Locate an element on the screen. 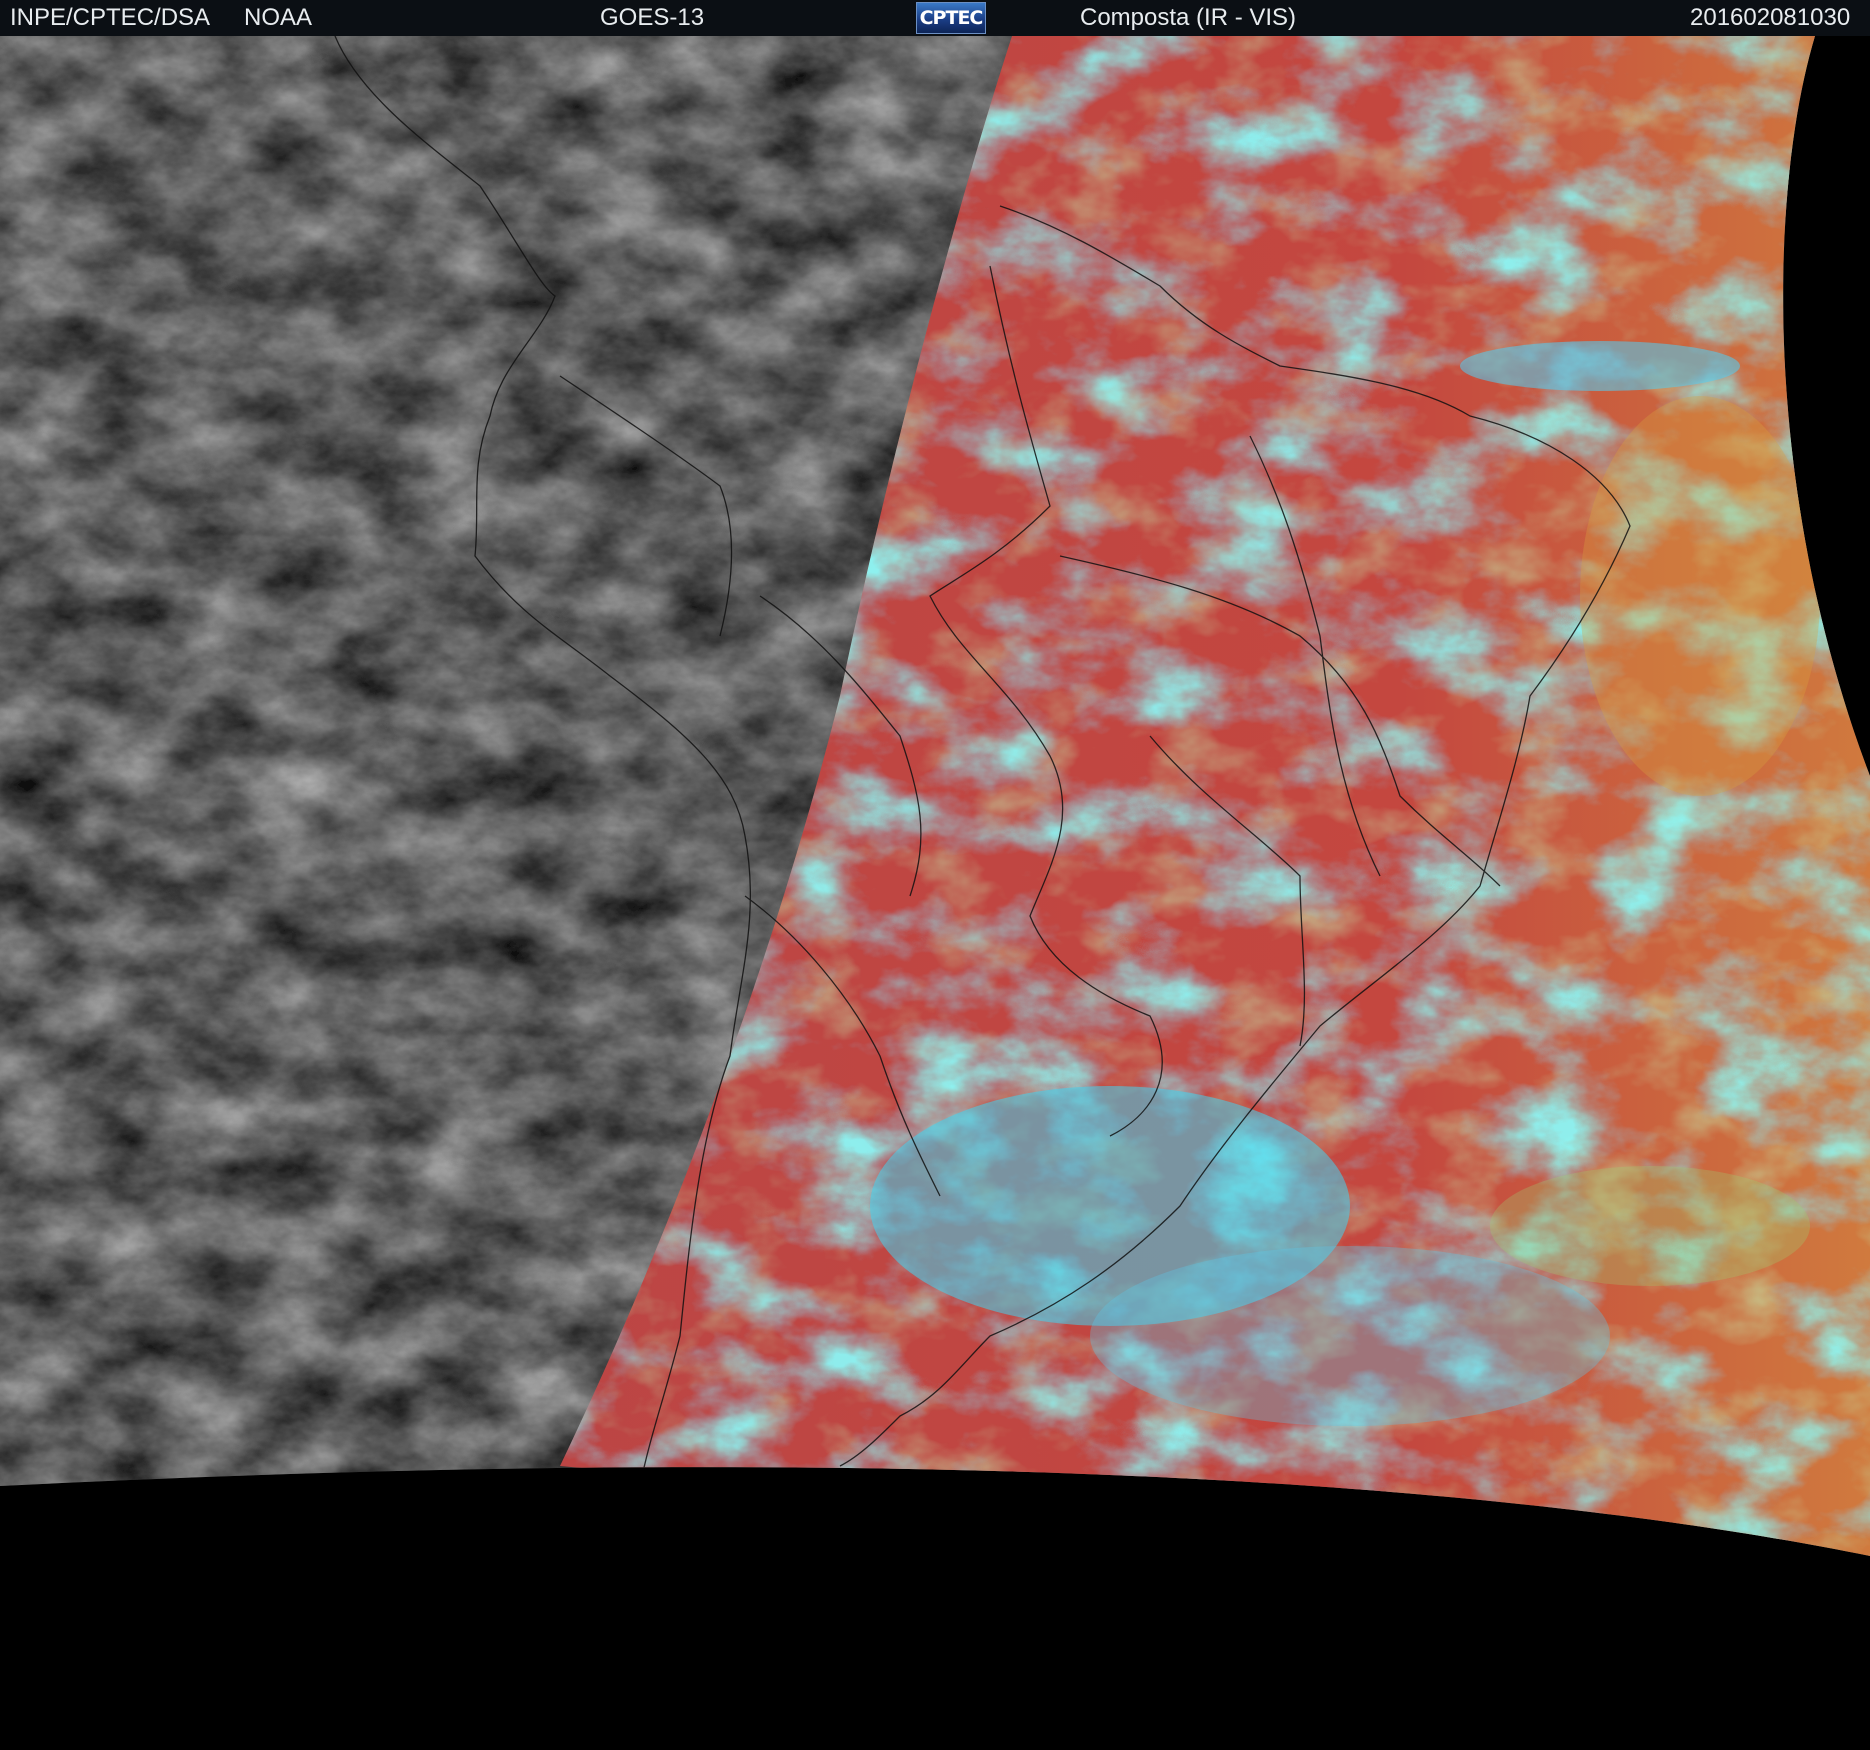 The width and height of the screenshot is (1870, 1750). cptec-logo: CPTEC is located at coordinates (951, 18).